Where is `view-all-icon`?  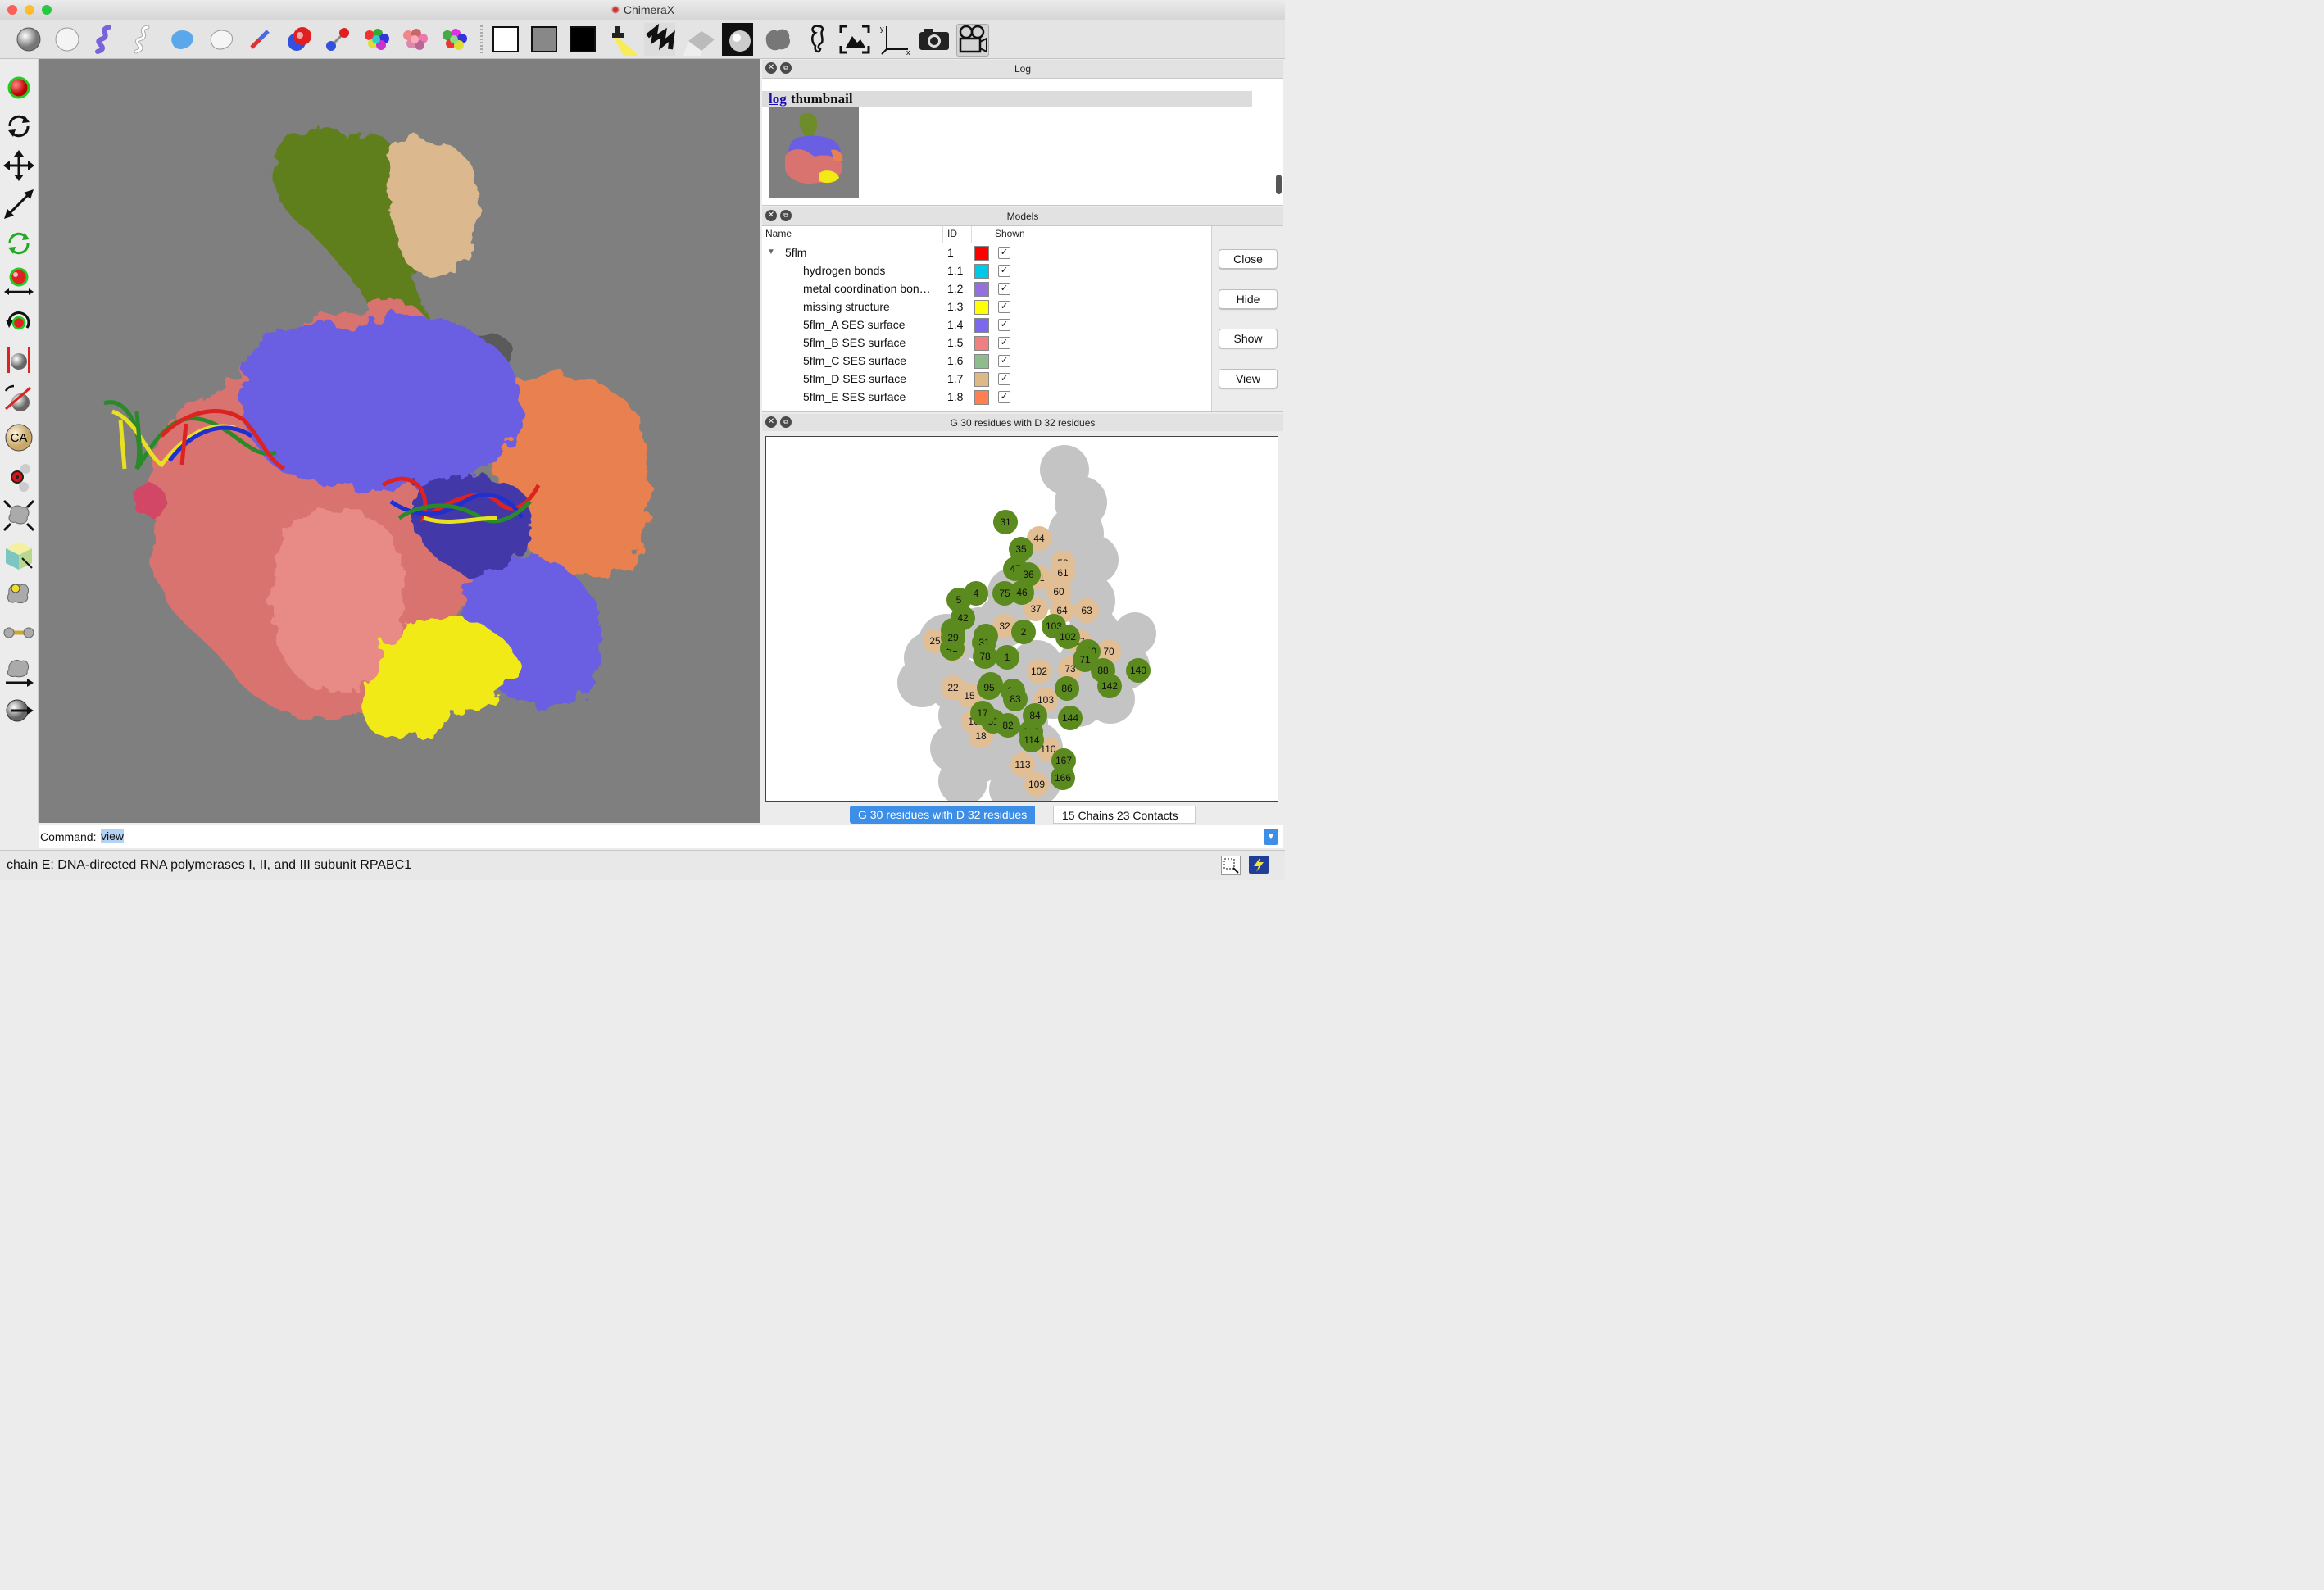 view-all-icon is located at coordinates (854, 39).